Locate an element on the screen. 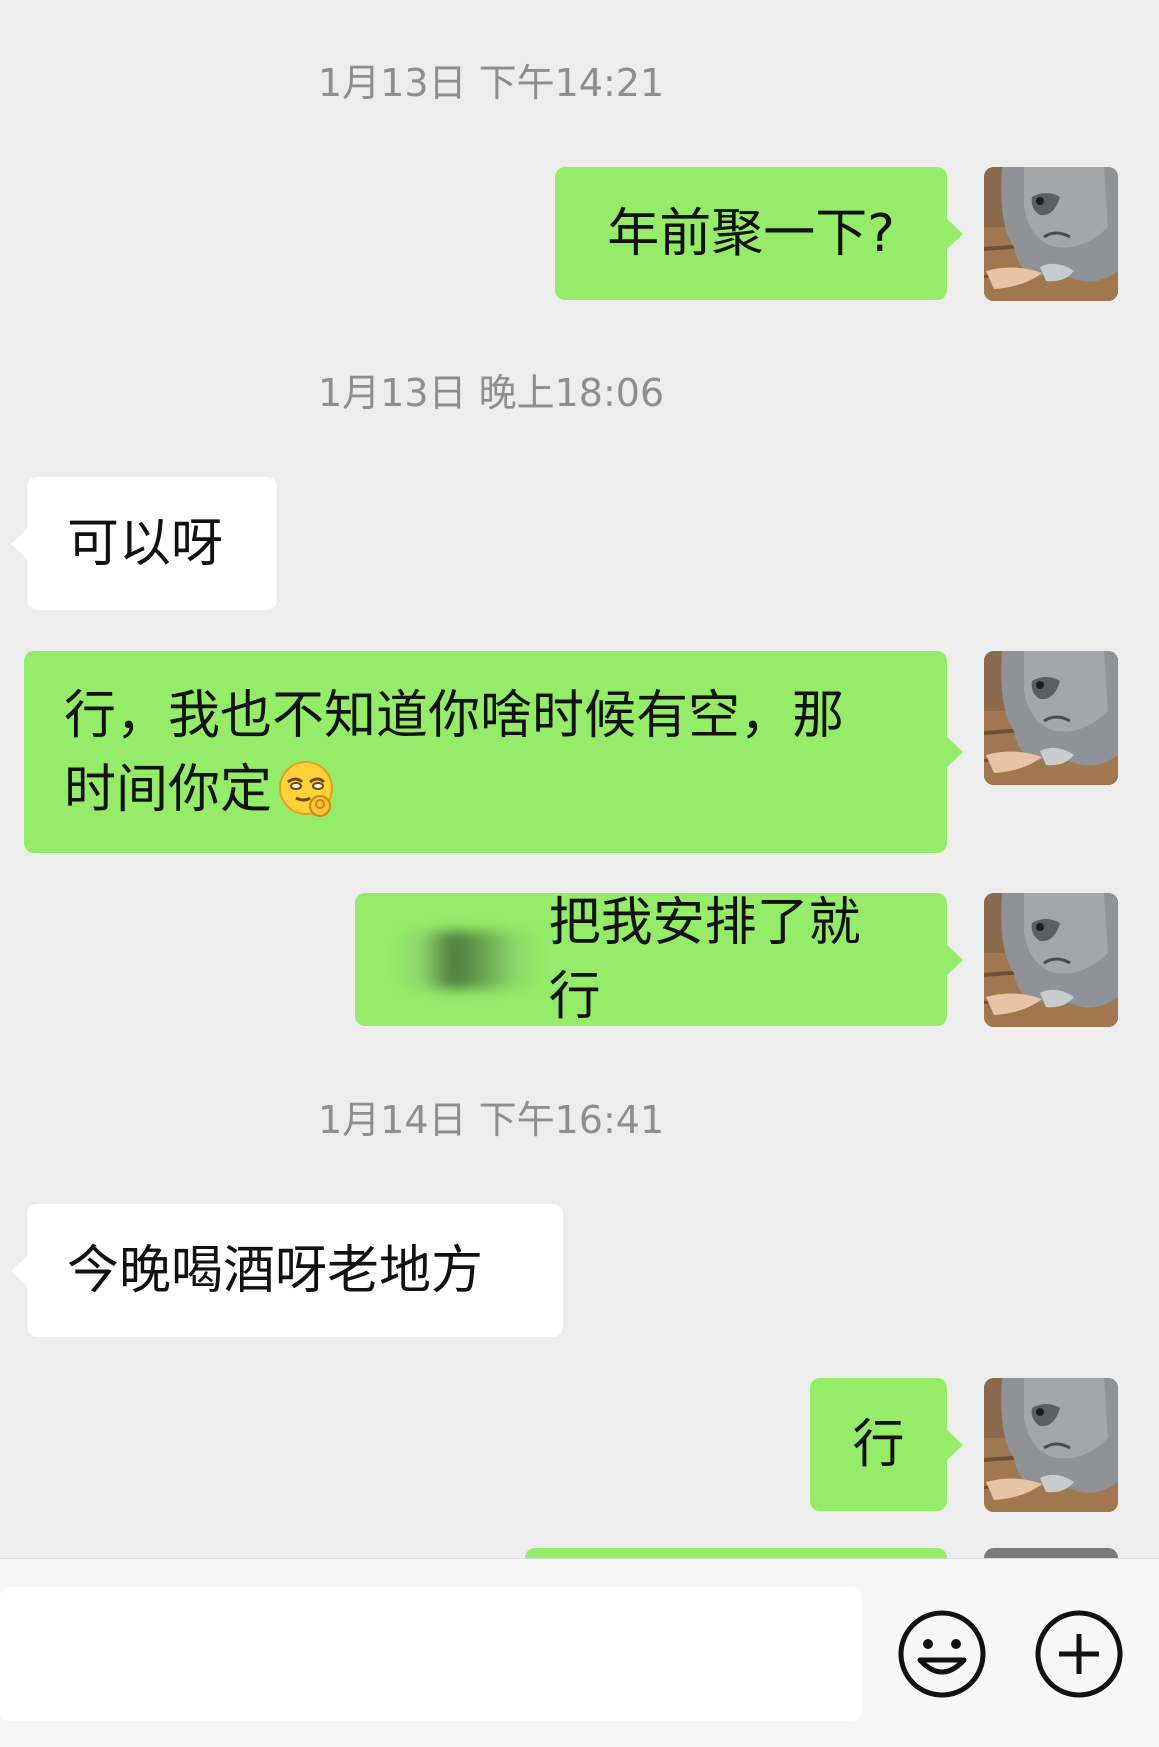 This screenshot has width=1159, height=1747. message-bubble-sent: 年前聚一下? is located at coordinates (759, 233).